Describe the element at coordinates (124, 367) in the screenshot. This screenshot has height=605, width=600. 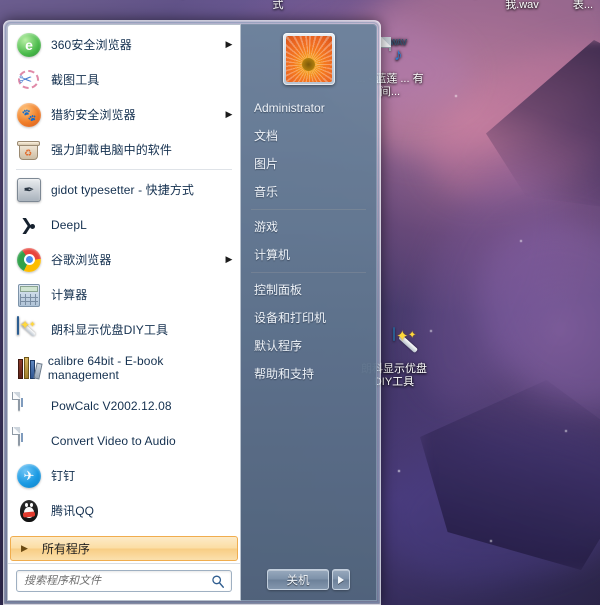
I see `program-item-calibre: calibre 64bit - E-book management` at that location.